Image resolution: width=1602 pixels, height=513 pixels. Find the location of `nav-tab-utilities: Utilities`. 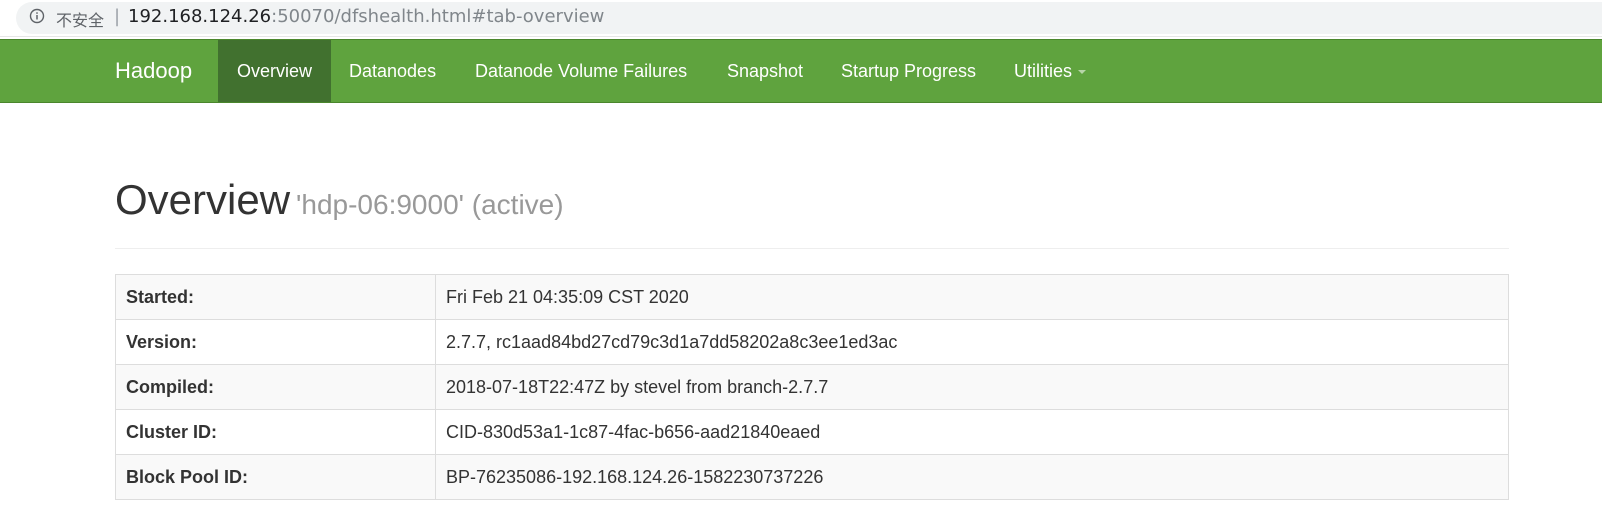

nav-tab-utilities: Utilities is located at coordinates (1050, 71).